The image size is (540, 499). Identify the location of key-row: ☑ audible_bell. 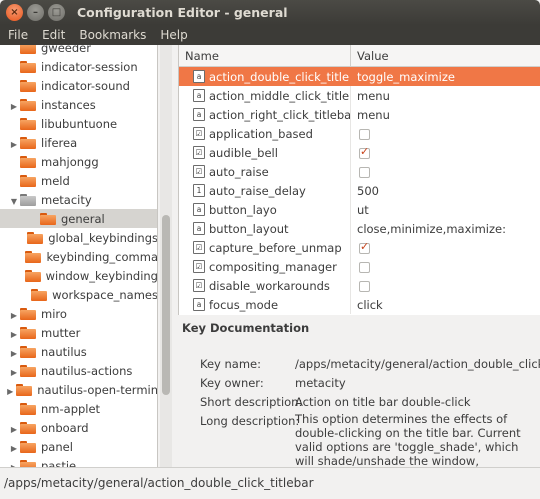
(359, 152).